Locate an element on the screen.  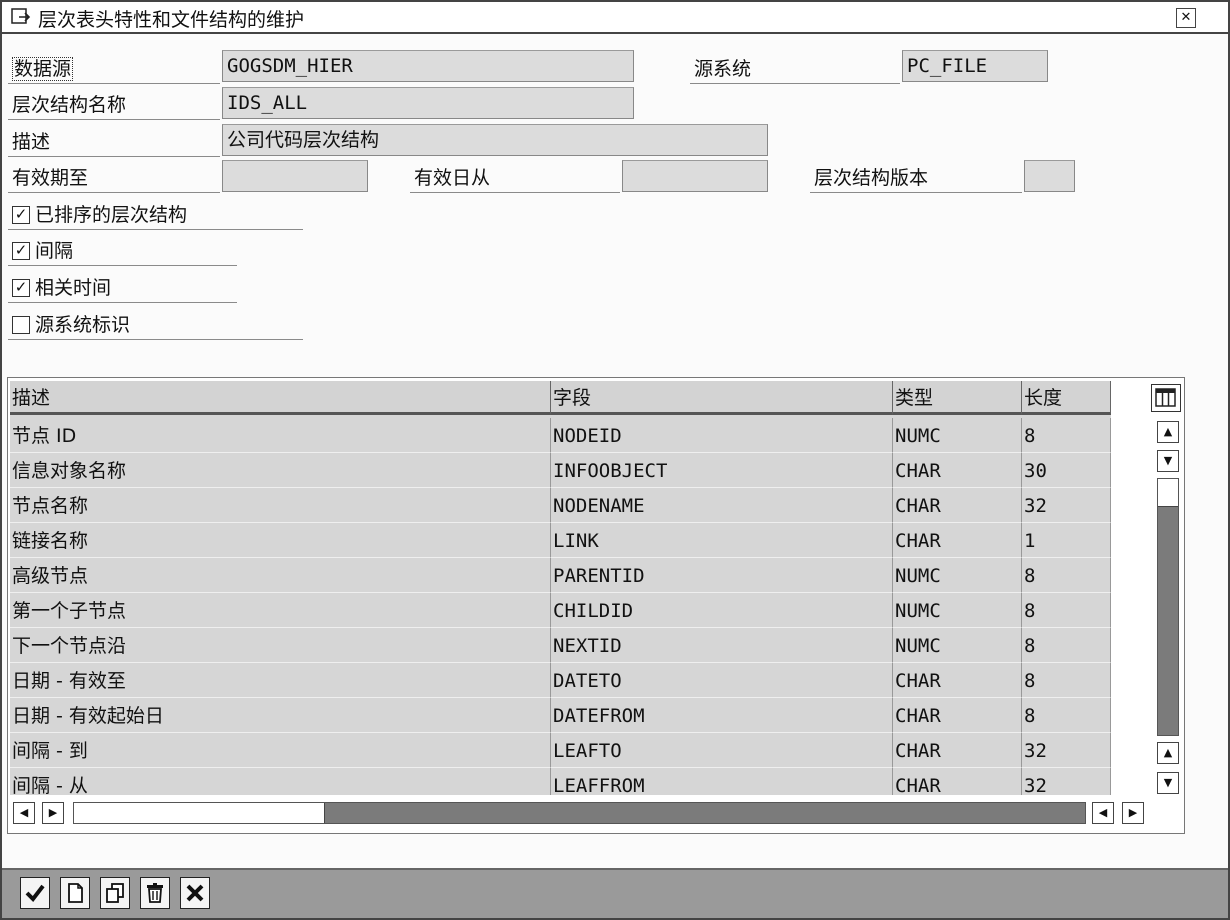
hierarchy-name-field: IDS_ALL is located at coordinates (428, 103).